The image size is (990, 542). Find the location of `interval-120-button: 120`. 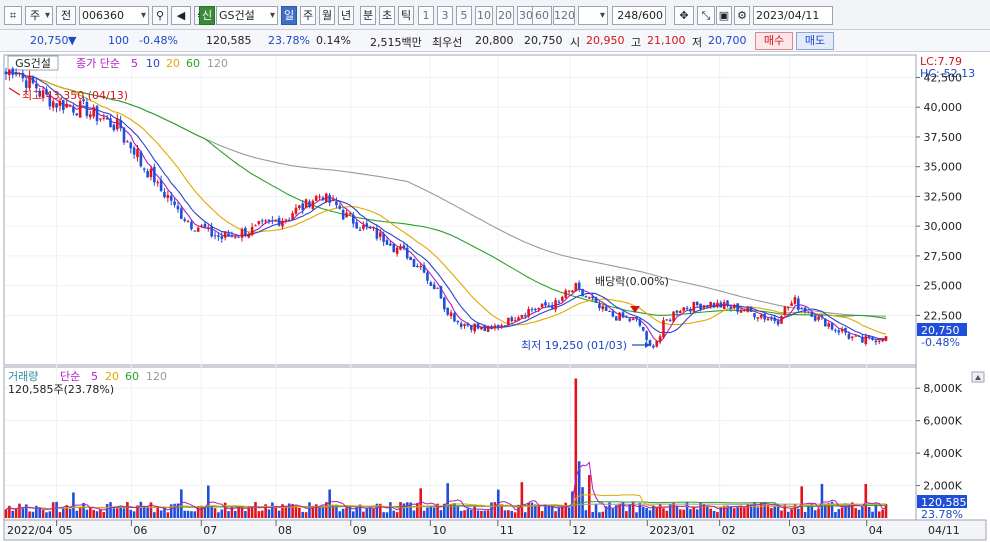

interval-120-button: 120 is located at coordinates (564, 15).